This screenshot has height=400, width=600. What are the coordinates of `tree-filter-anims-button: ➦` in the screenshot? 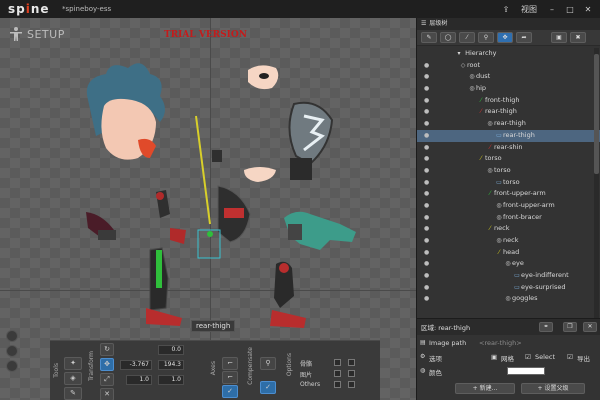 It's located at (524, 37).